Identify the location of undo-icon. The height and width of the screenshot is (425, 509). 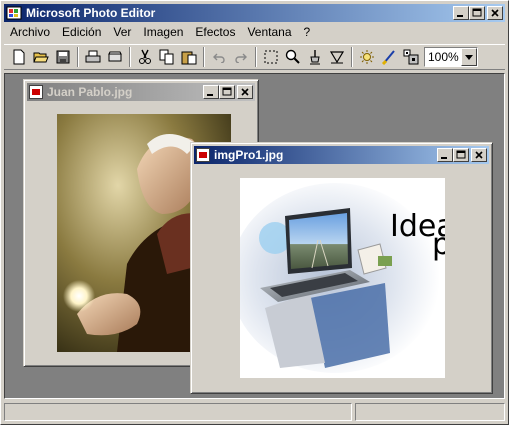
(219, 57).